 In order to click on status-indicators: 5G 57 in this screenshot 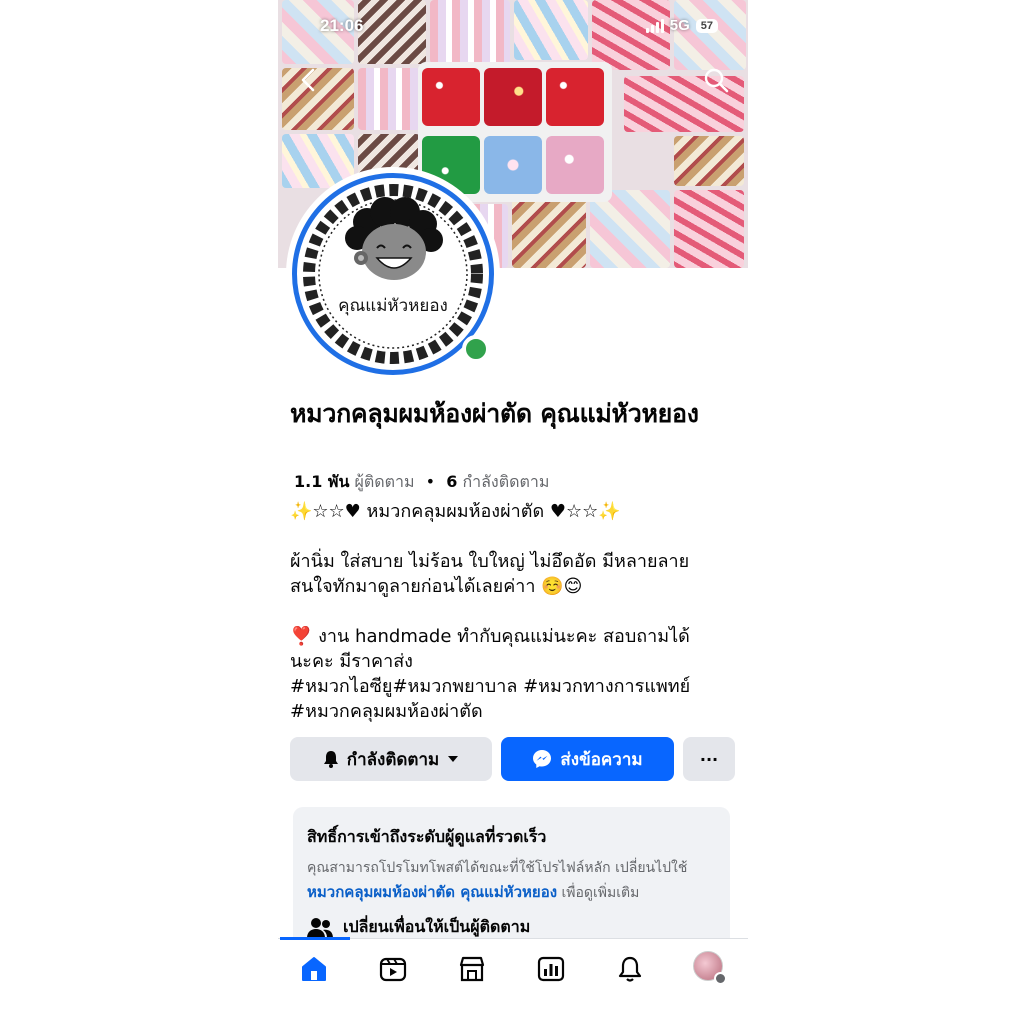, I will do `click(681, 25)`.